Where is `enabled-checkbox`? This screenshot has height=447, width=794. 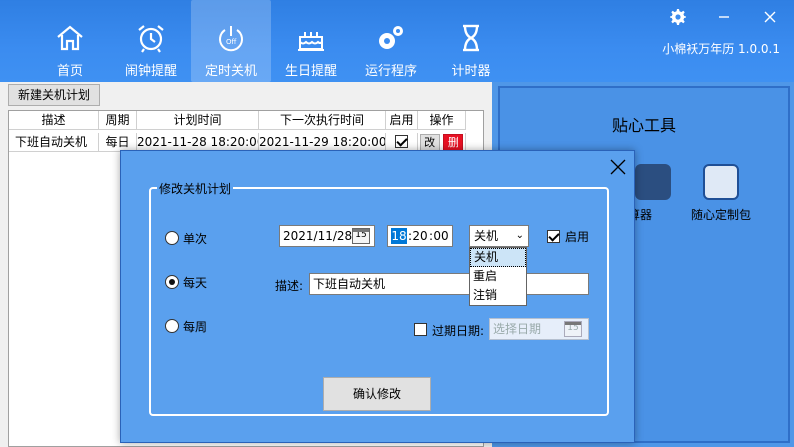 enabled-checkbox is located at coordinates (401, 141).